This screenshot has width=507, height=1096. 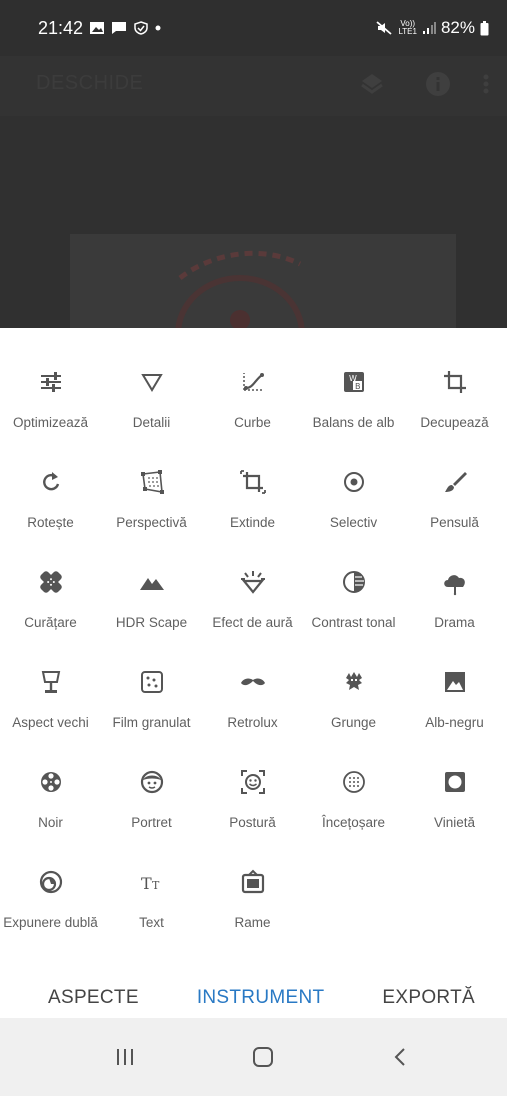 I want to click on tool-28: Rame, so click(x=252, y=883).